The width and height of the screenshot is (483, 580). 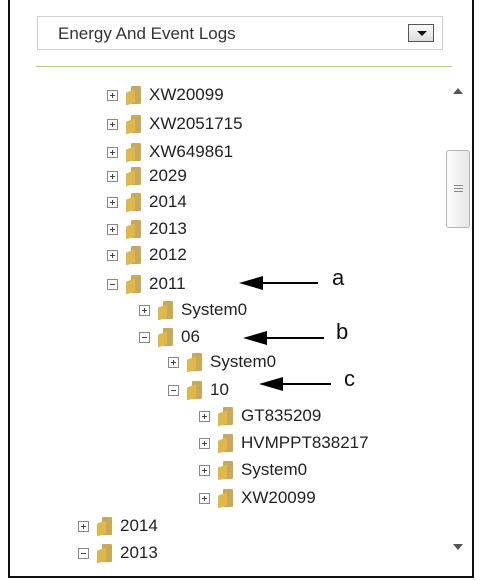 What do you see at coordinates (458, 91) in the screenshot?
I see `scroll-up-icon` at bounding box center [458, 91].